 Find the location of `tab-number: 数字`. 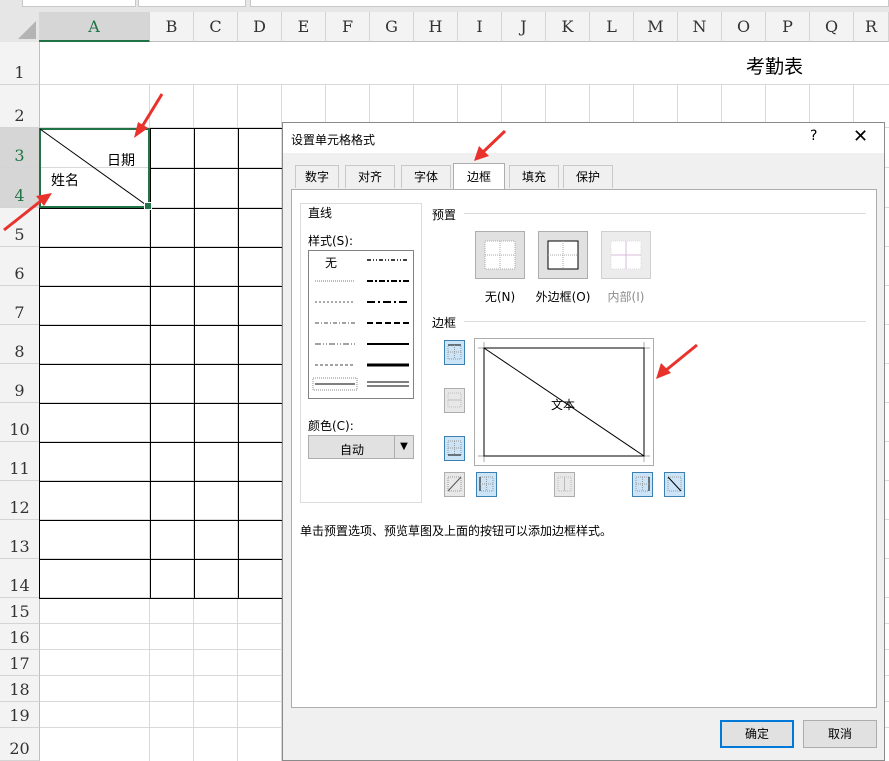

tab-number: 数字 is located at coordinates (317, 176).